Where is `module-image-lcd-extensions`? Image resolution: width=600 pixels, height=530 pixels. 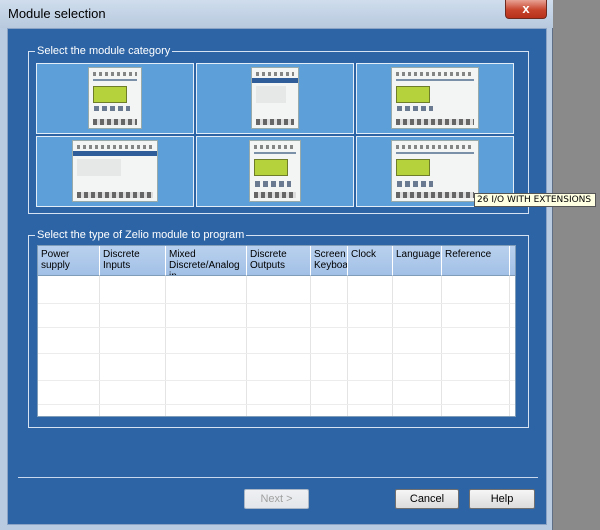
module-image-lcd-extensions is located at coordinates (435, 171).